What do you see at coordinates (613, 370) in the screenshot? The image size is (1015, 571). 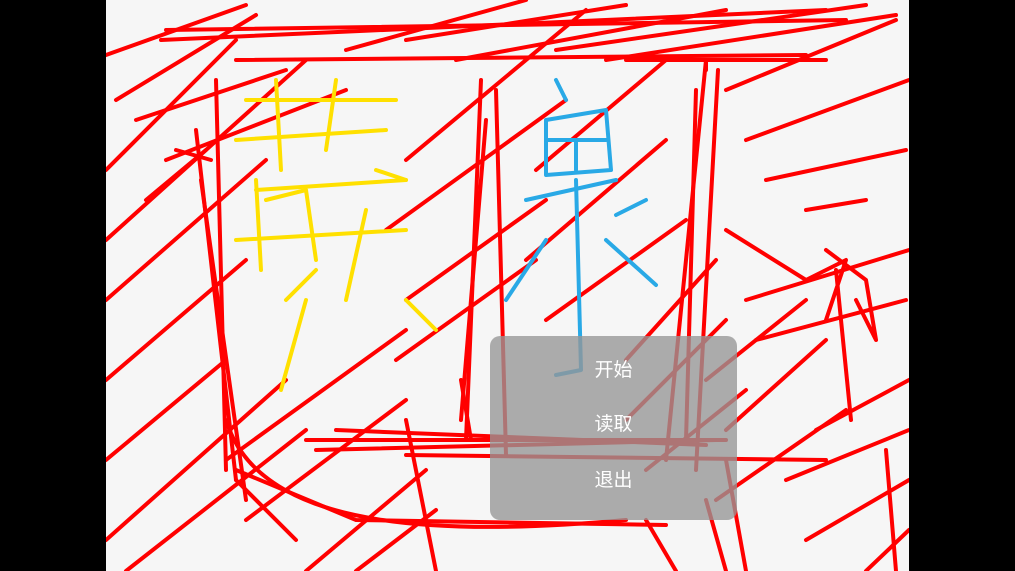 I see `start-button: 开始` at bounding box center [613, 370].